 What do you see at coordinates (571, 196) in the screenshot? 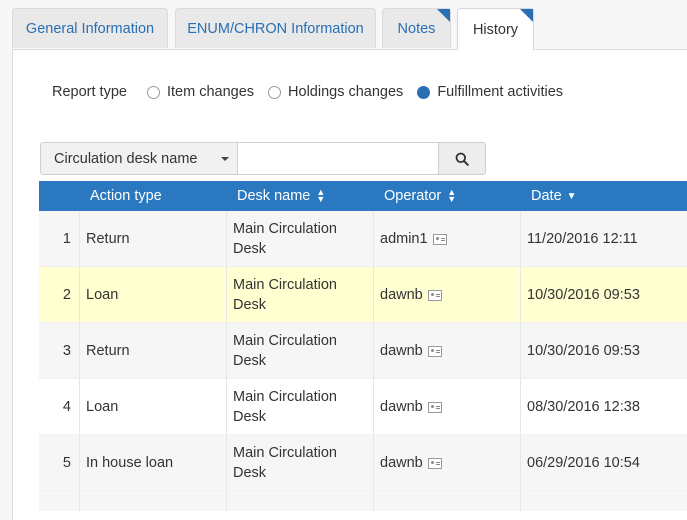
I see `sort-down-icon: ▼` at bounding box center [571, 196].